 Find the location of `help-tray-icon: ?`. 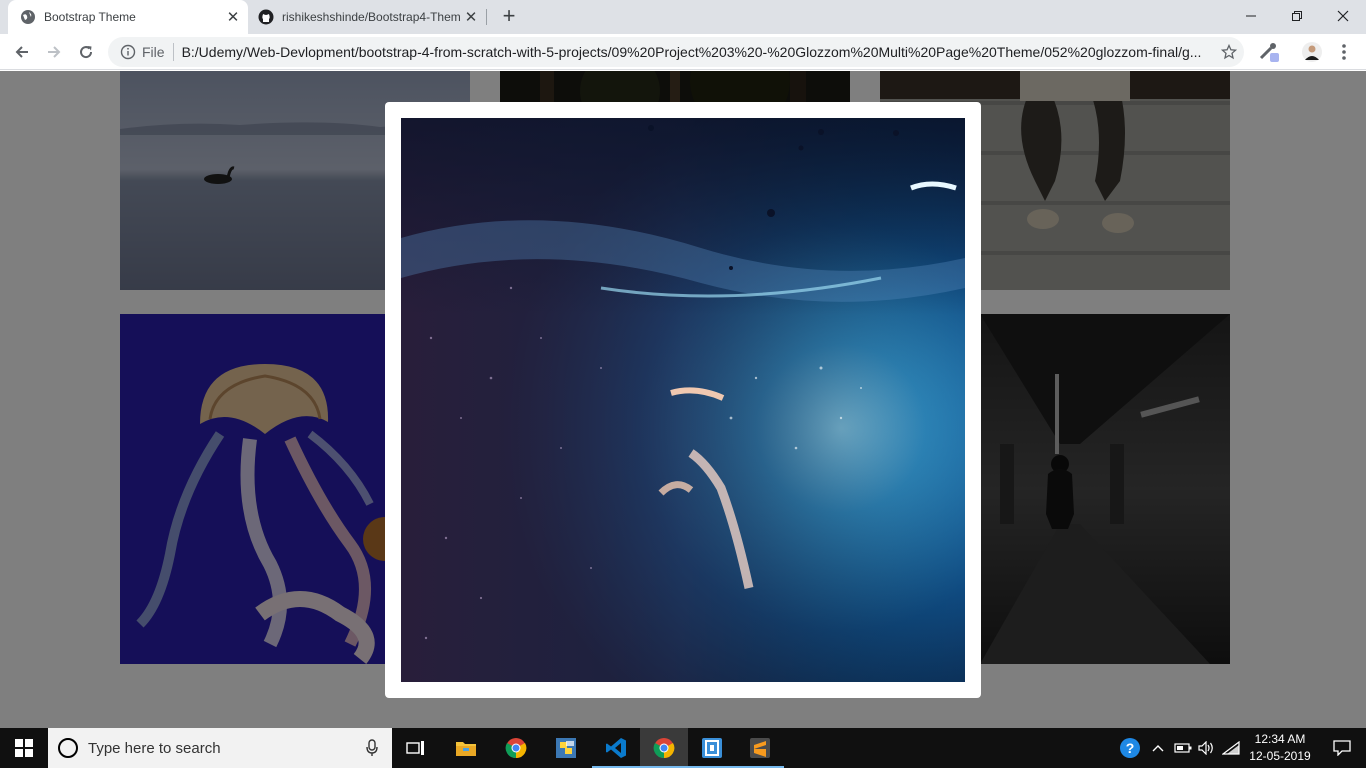

help-tray-icon: ? is located at coordinates (1130, 748).